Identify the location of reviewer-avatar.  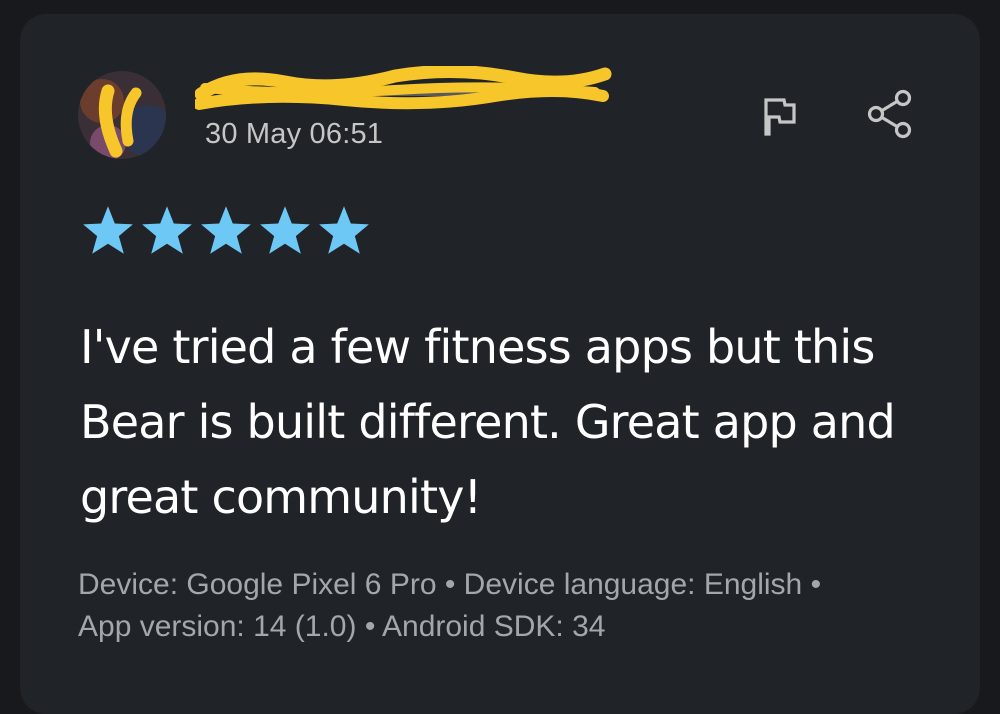
(122, 115).